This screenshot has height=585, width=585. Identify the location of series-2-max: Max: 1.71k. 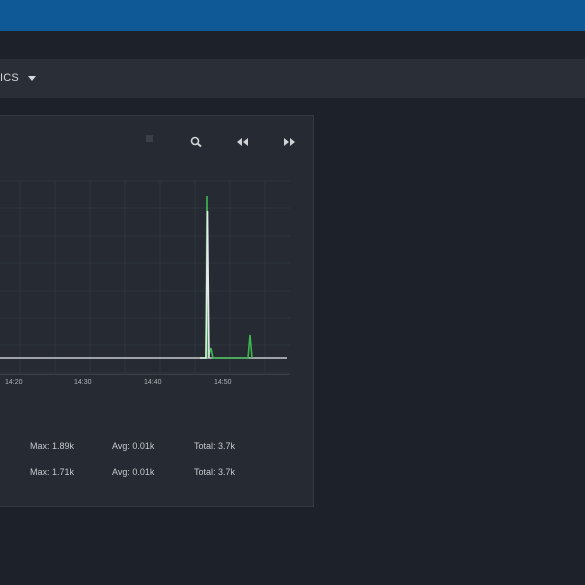
(52, 472).